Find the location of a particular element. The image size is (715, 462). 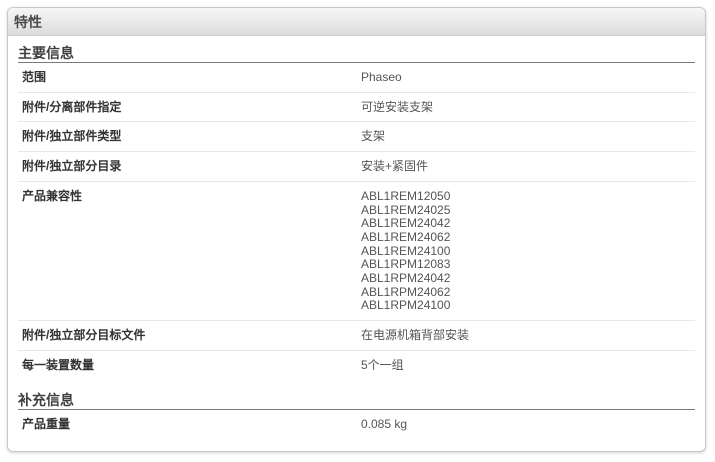

compat-item: ABL1RPM24100 is located at coordinates (406, 305).